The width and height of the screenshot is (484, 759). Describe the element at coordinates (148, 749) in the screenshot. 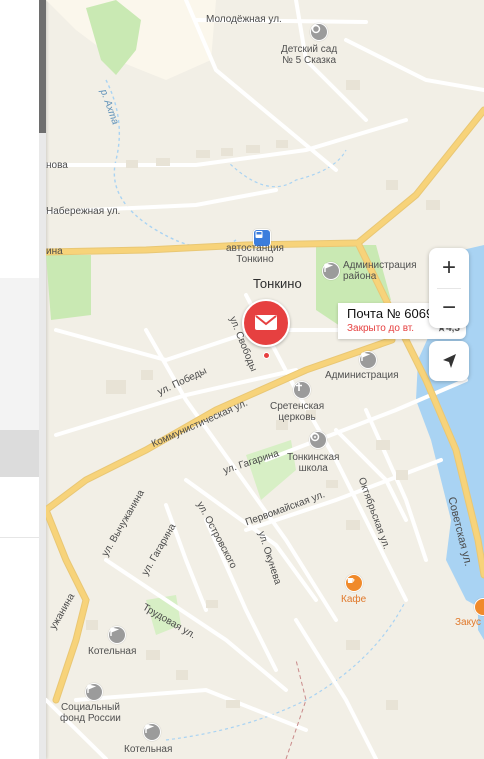

I see `boiler-2-label: Котельная` at that location.